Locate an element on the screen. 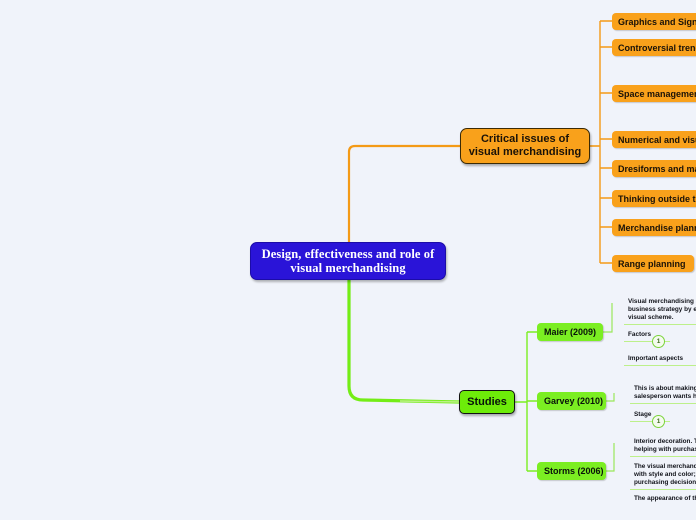 This screenshot has width=696, height=520. study-node-storms-2006: Storms (2006) is located at coordinates (571, 471).